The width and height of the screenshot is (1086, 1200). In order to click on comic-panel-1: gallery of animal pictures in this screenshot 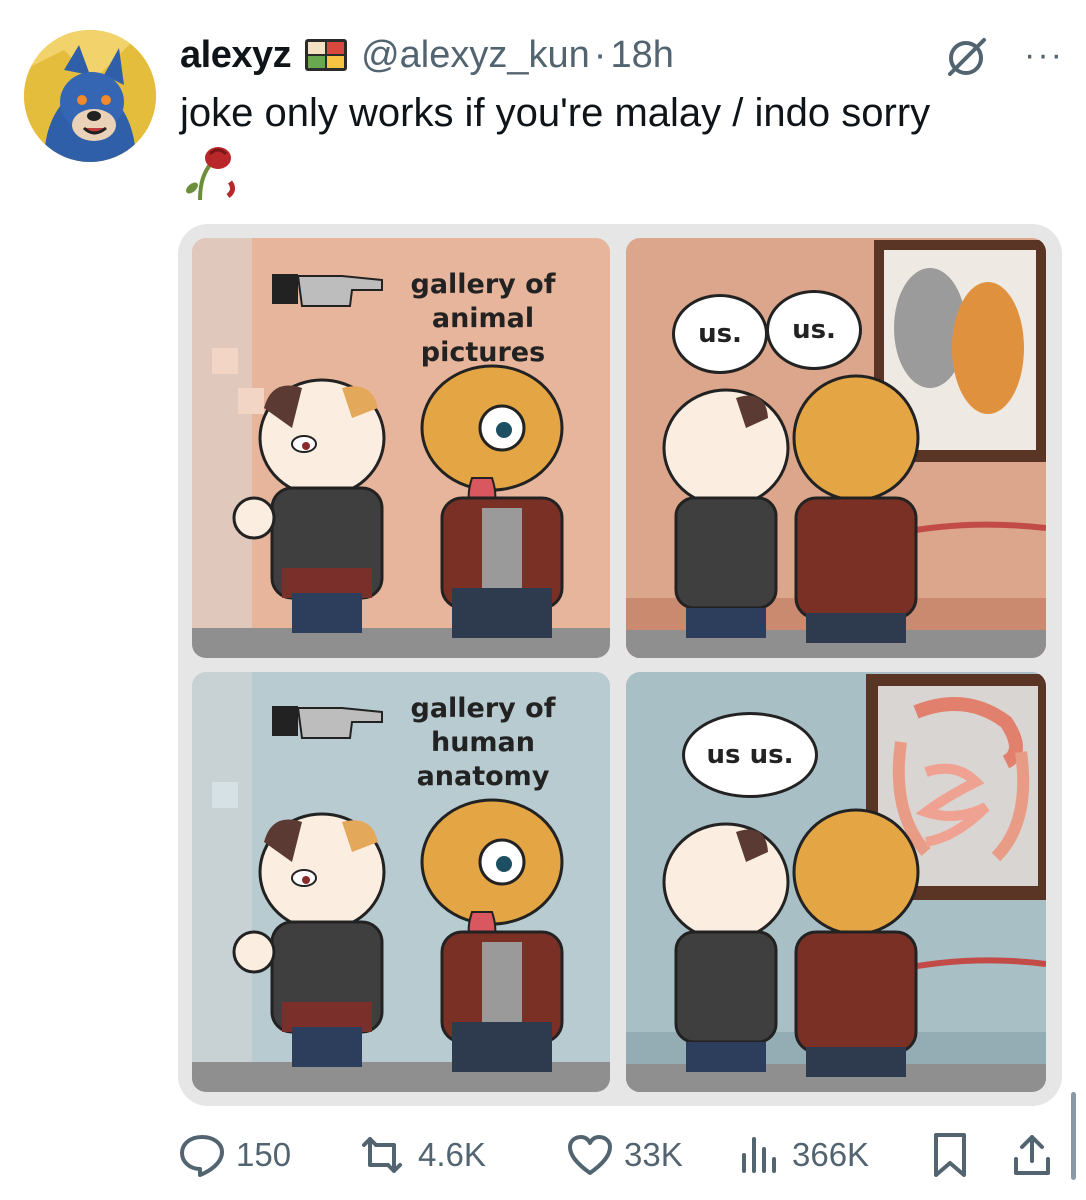, I will do `click(401, 448)`.